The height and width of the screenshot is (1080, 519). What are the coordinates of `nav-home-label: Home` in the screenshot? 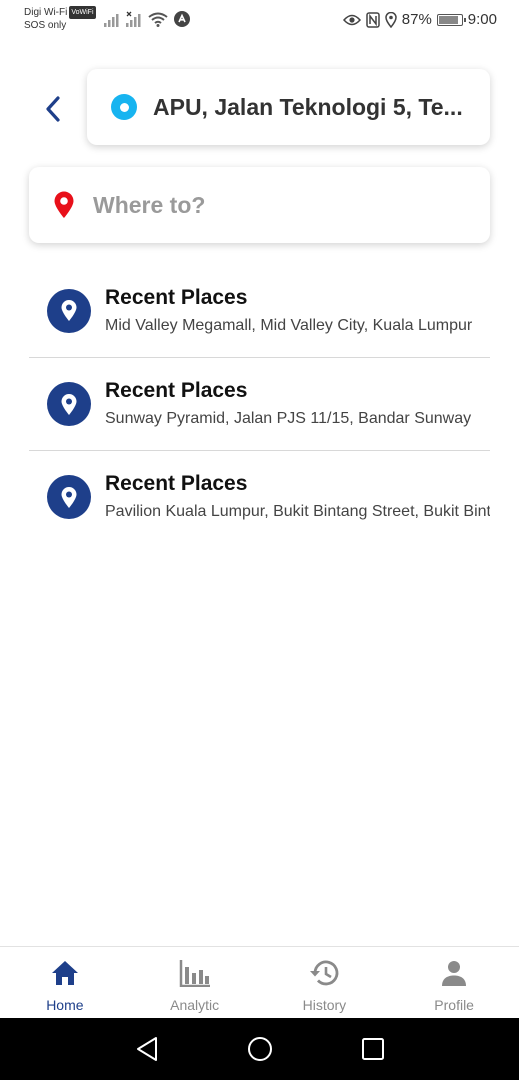 It's located at (65, 1005).